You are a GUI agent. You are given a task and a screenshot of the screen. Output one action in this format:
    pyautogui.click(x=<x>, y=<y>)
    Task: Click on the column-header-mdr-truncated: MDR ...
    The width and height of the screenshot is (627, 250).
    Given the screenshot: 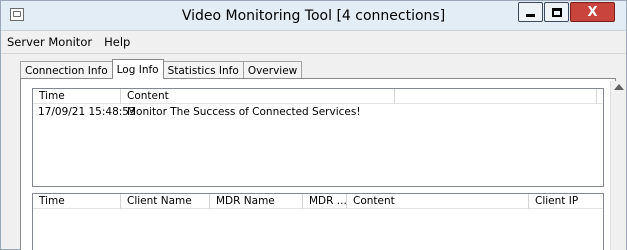 What is the action you would take?
    pyautogui.click(x=325, y=201)
    